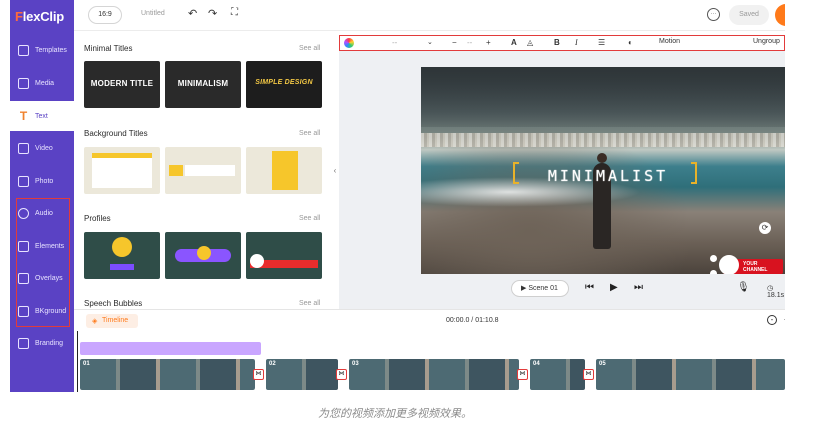 The height and width of the screenshot is (424, 818). I want to click on next-icon: ⏭, so click(638, 287).